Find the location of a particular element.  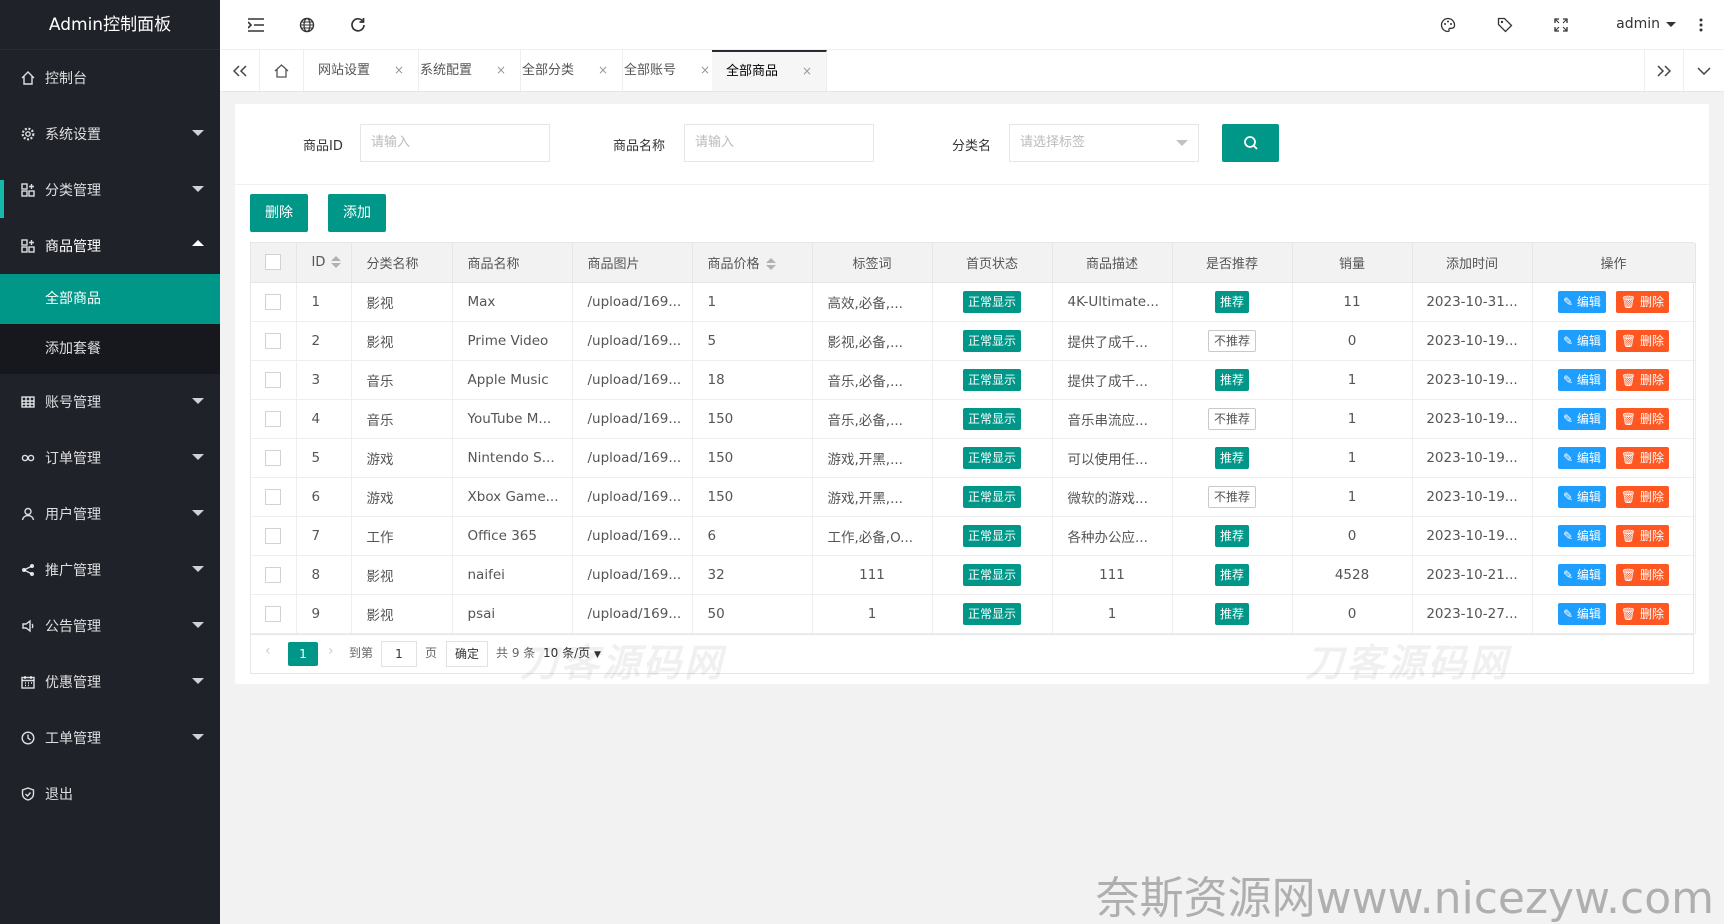

goto-page-input: 1 is located at coordinates (399, 654).